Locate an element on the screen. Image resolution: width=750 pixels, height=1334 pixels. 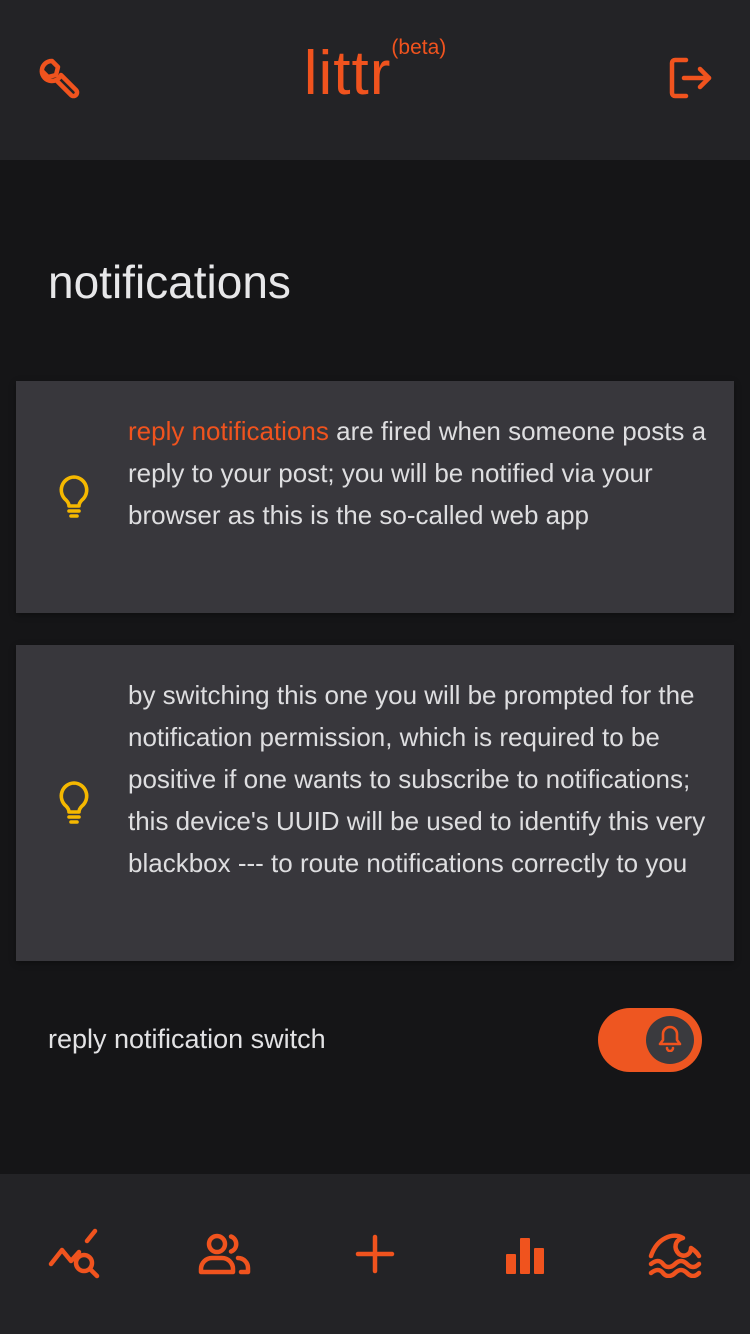
nav-stats-search is located at coordinates (75, 1256).